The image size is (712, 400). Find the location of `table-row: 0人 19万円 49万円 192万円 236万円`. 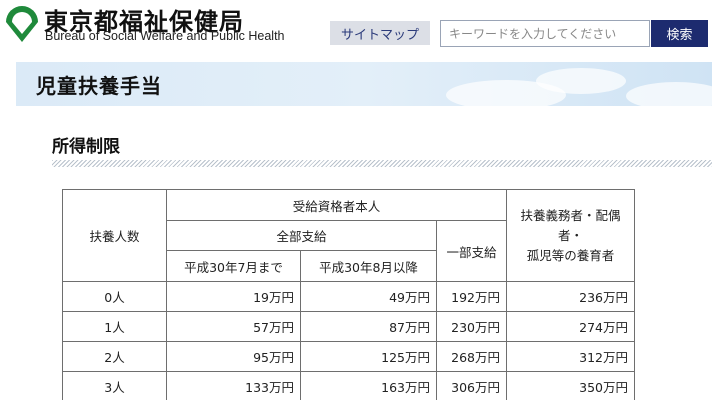

table-row: 0人 19万円 49万円 192万円 236万円 is located at coordinates (348, 296).